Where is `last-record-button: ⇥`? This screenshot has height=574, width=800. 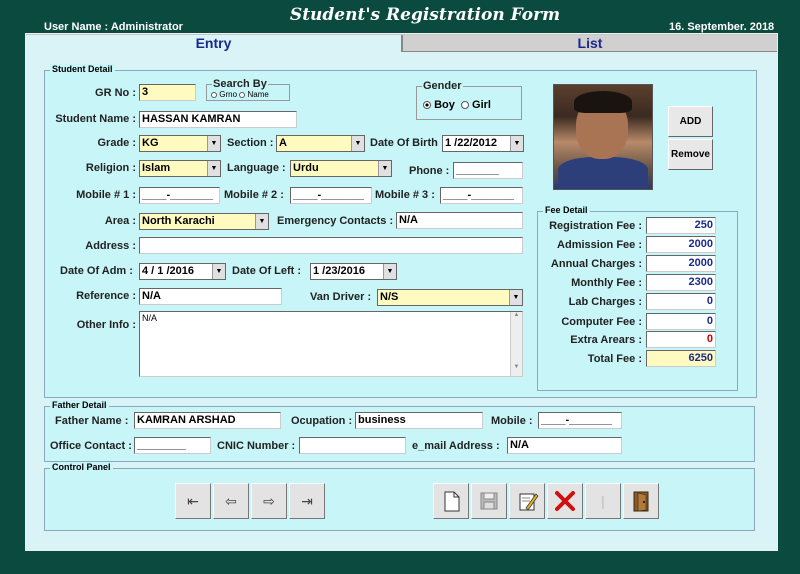 last-record-button: ⇥ is located at coordinates (307, 501).